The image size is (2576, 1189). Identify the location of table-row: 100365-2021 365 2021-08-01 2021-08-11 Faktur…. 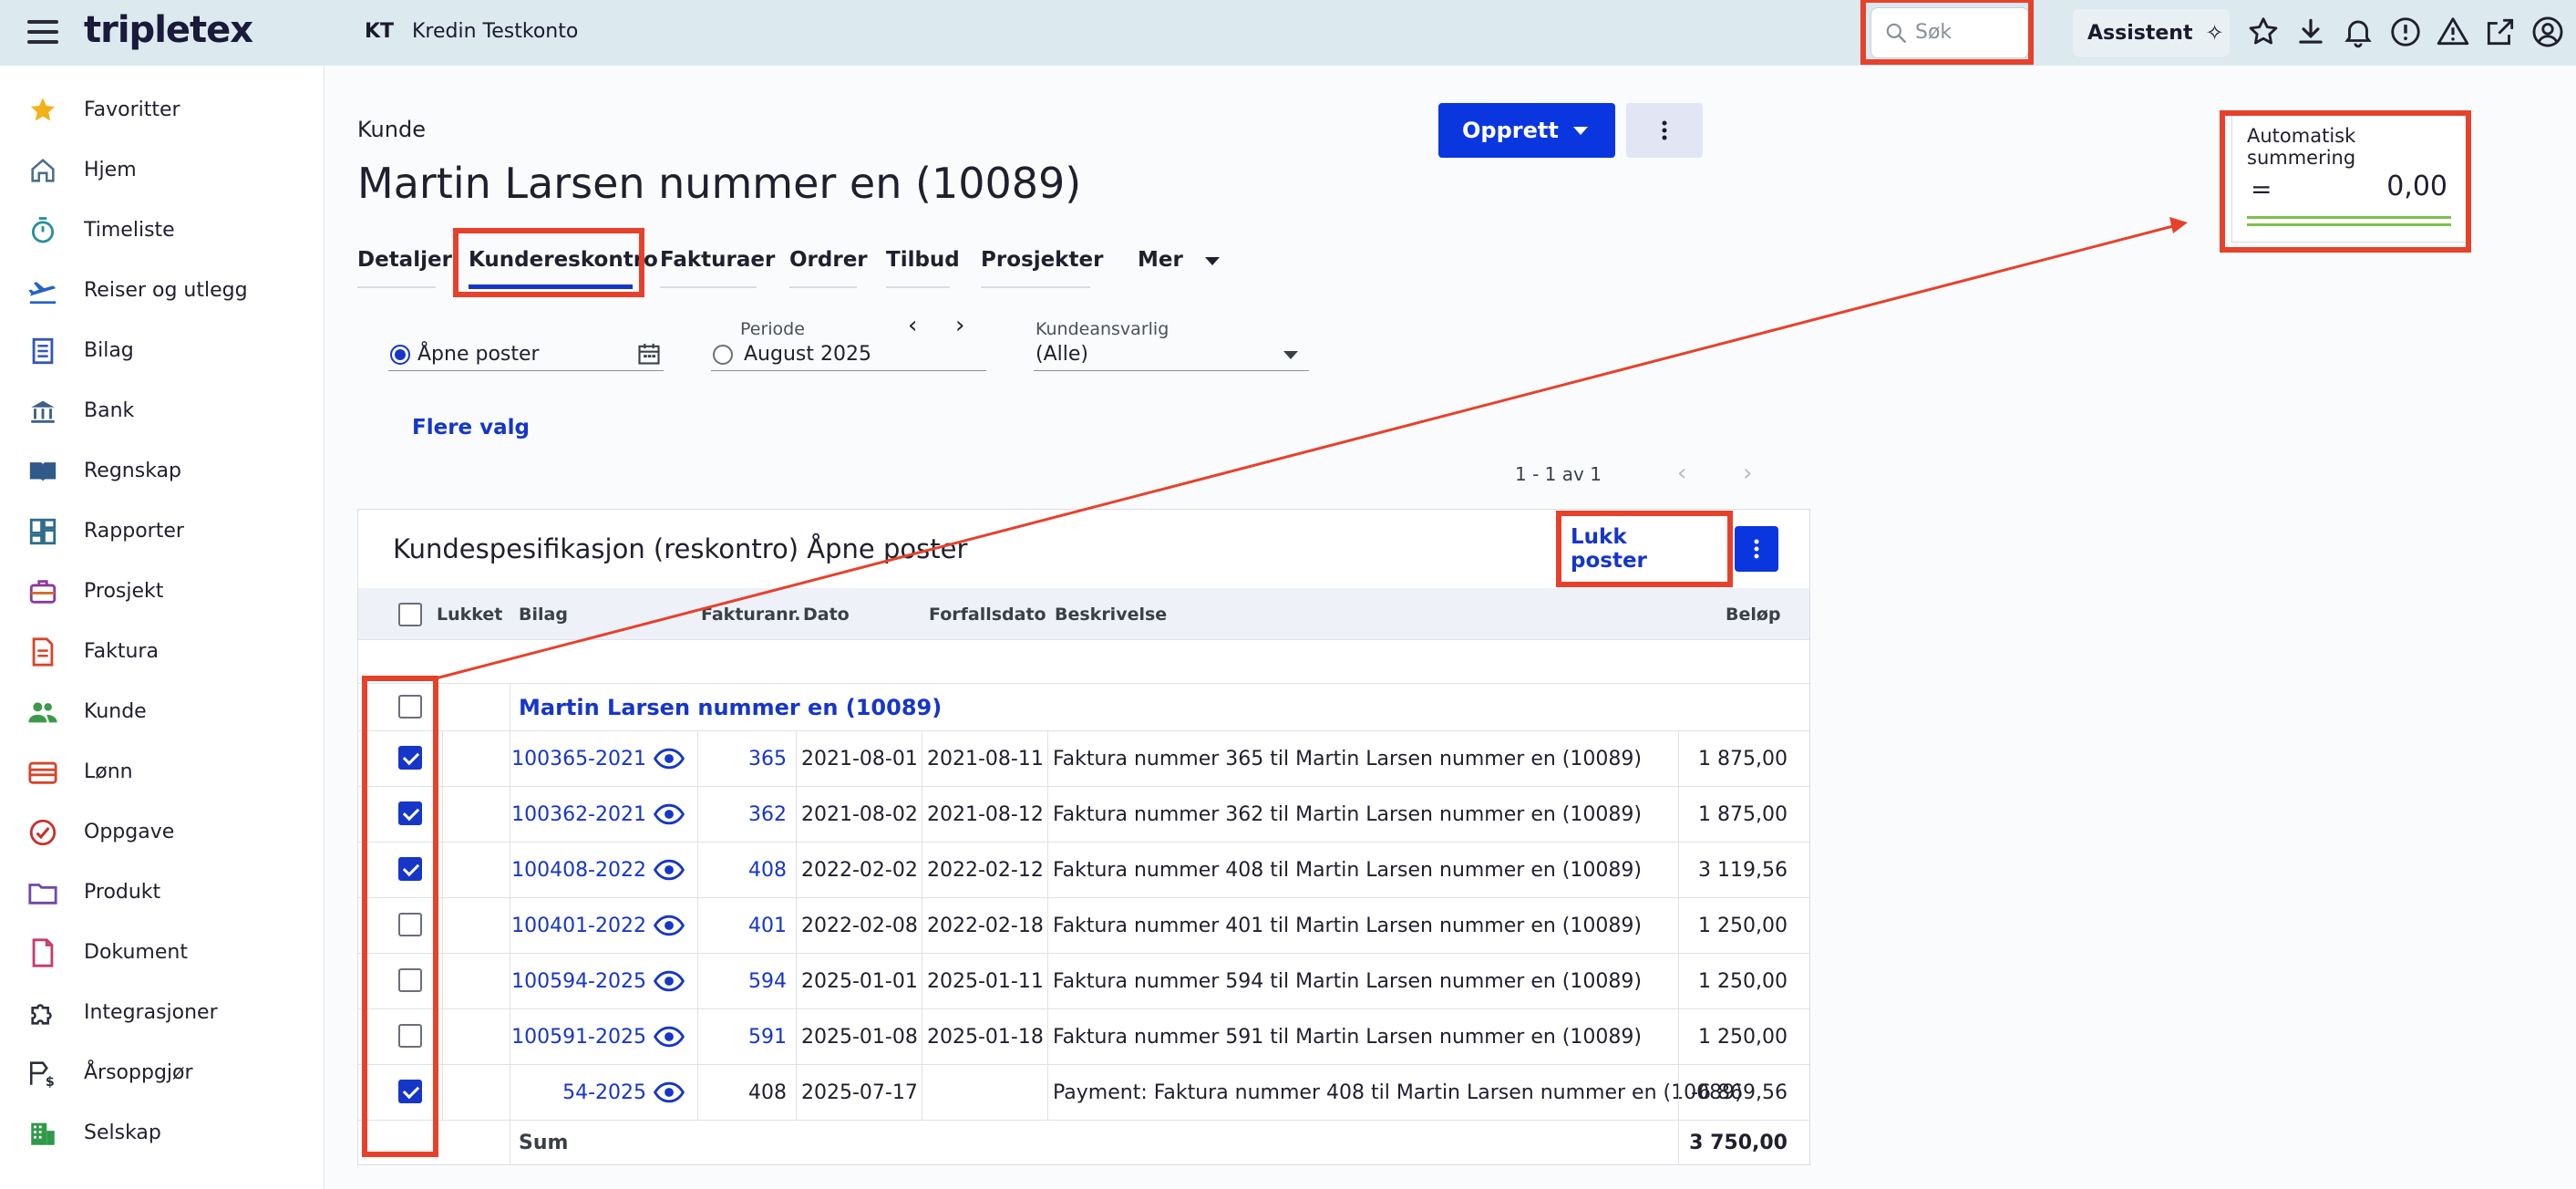
(1083, 758).